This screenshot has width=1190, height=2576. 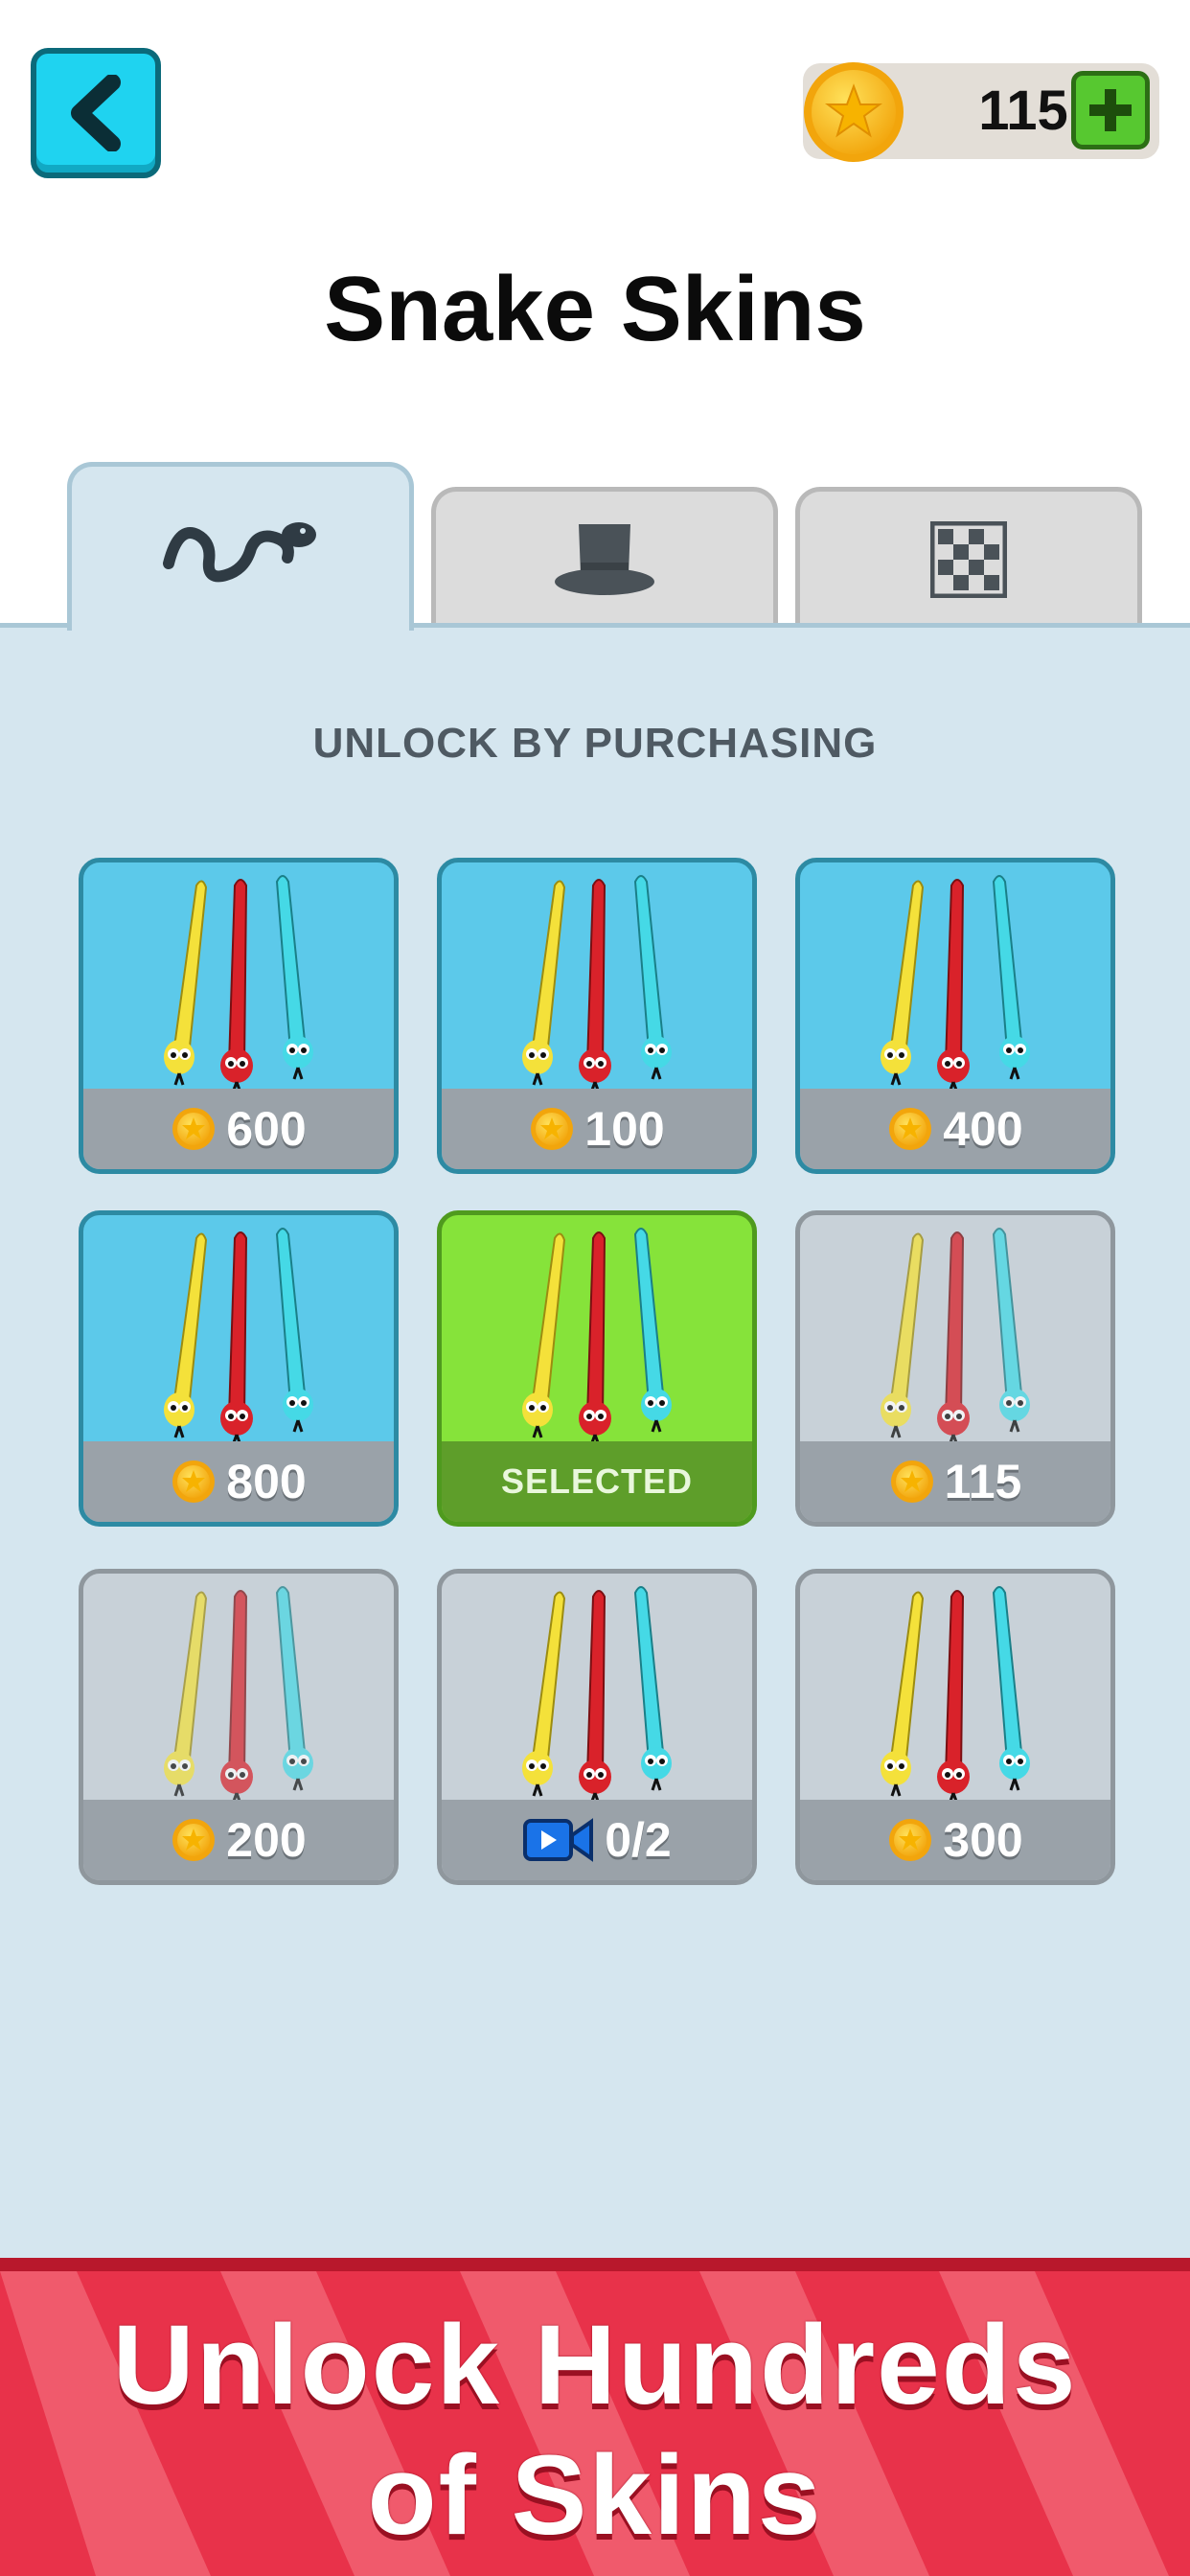 I want to click on skin-price: 400, so click(x=983, y=1129).